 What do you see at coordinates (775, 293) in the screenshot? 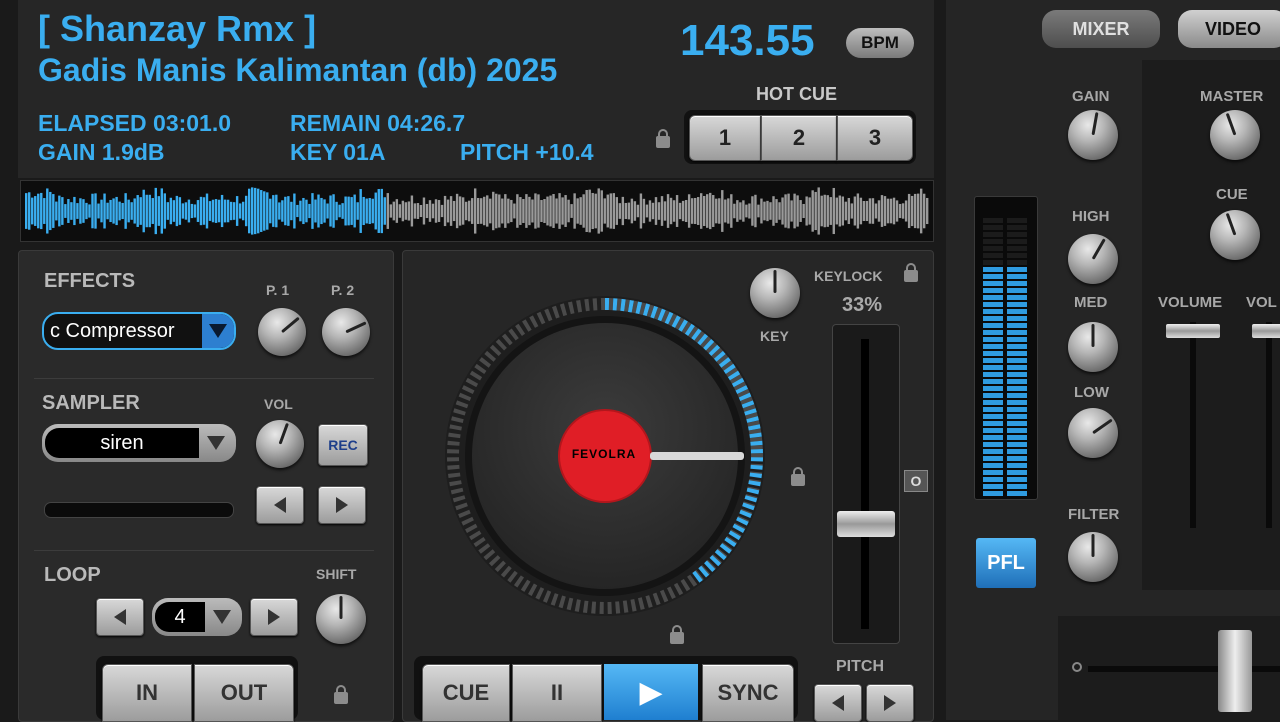
I see `key-knob` at bounding box center [775, 293].